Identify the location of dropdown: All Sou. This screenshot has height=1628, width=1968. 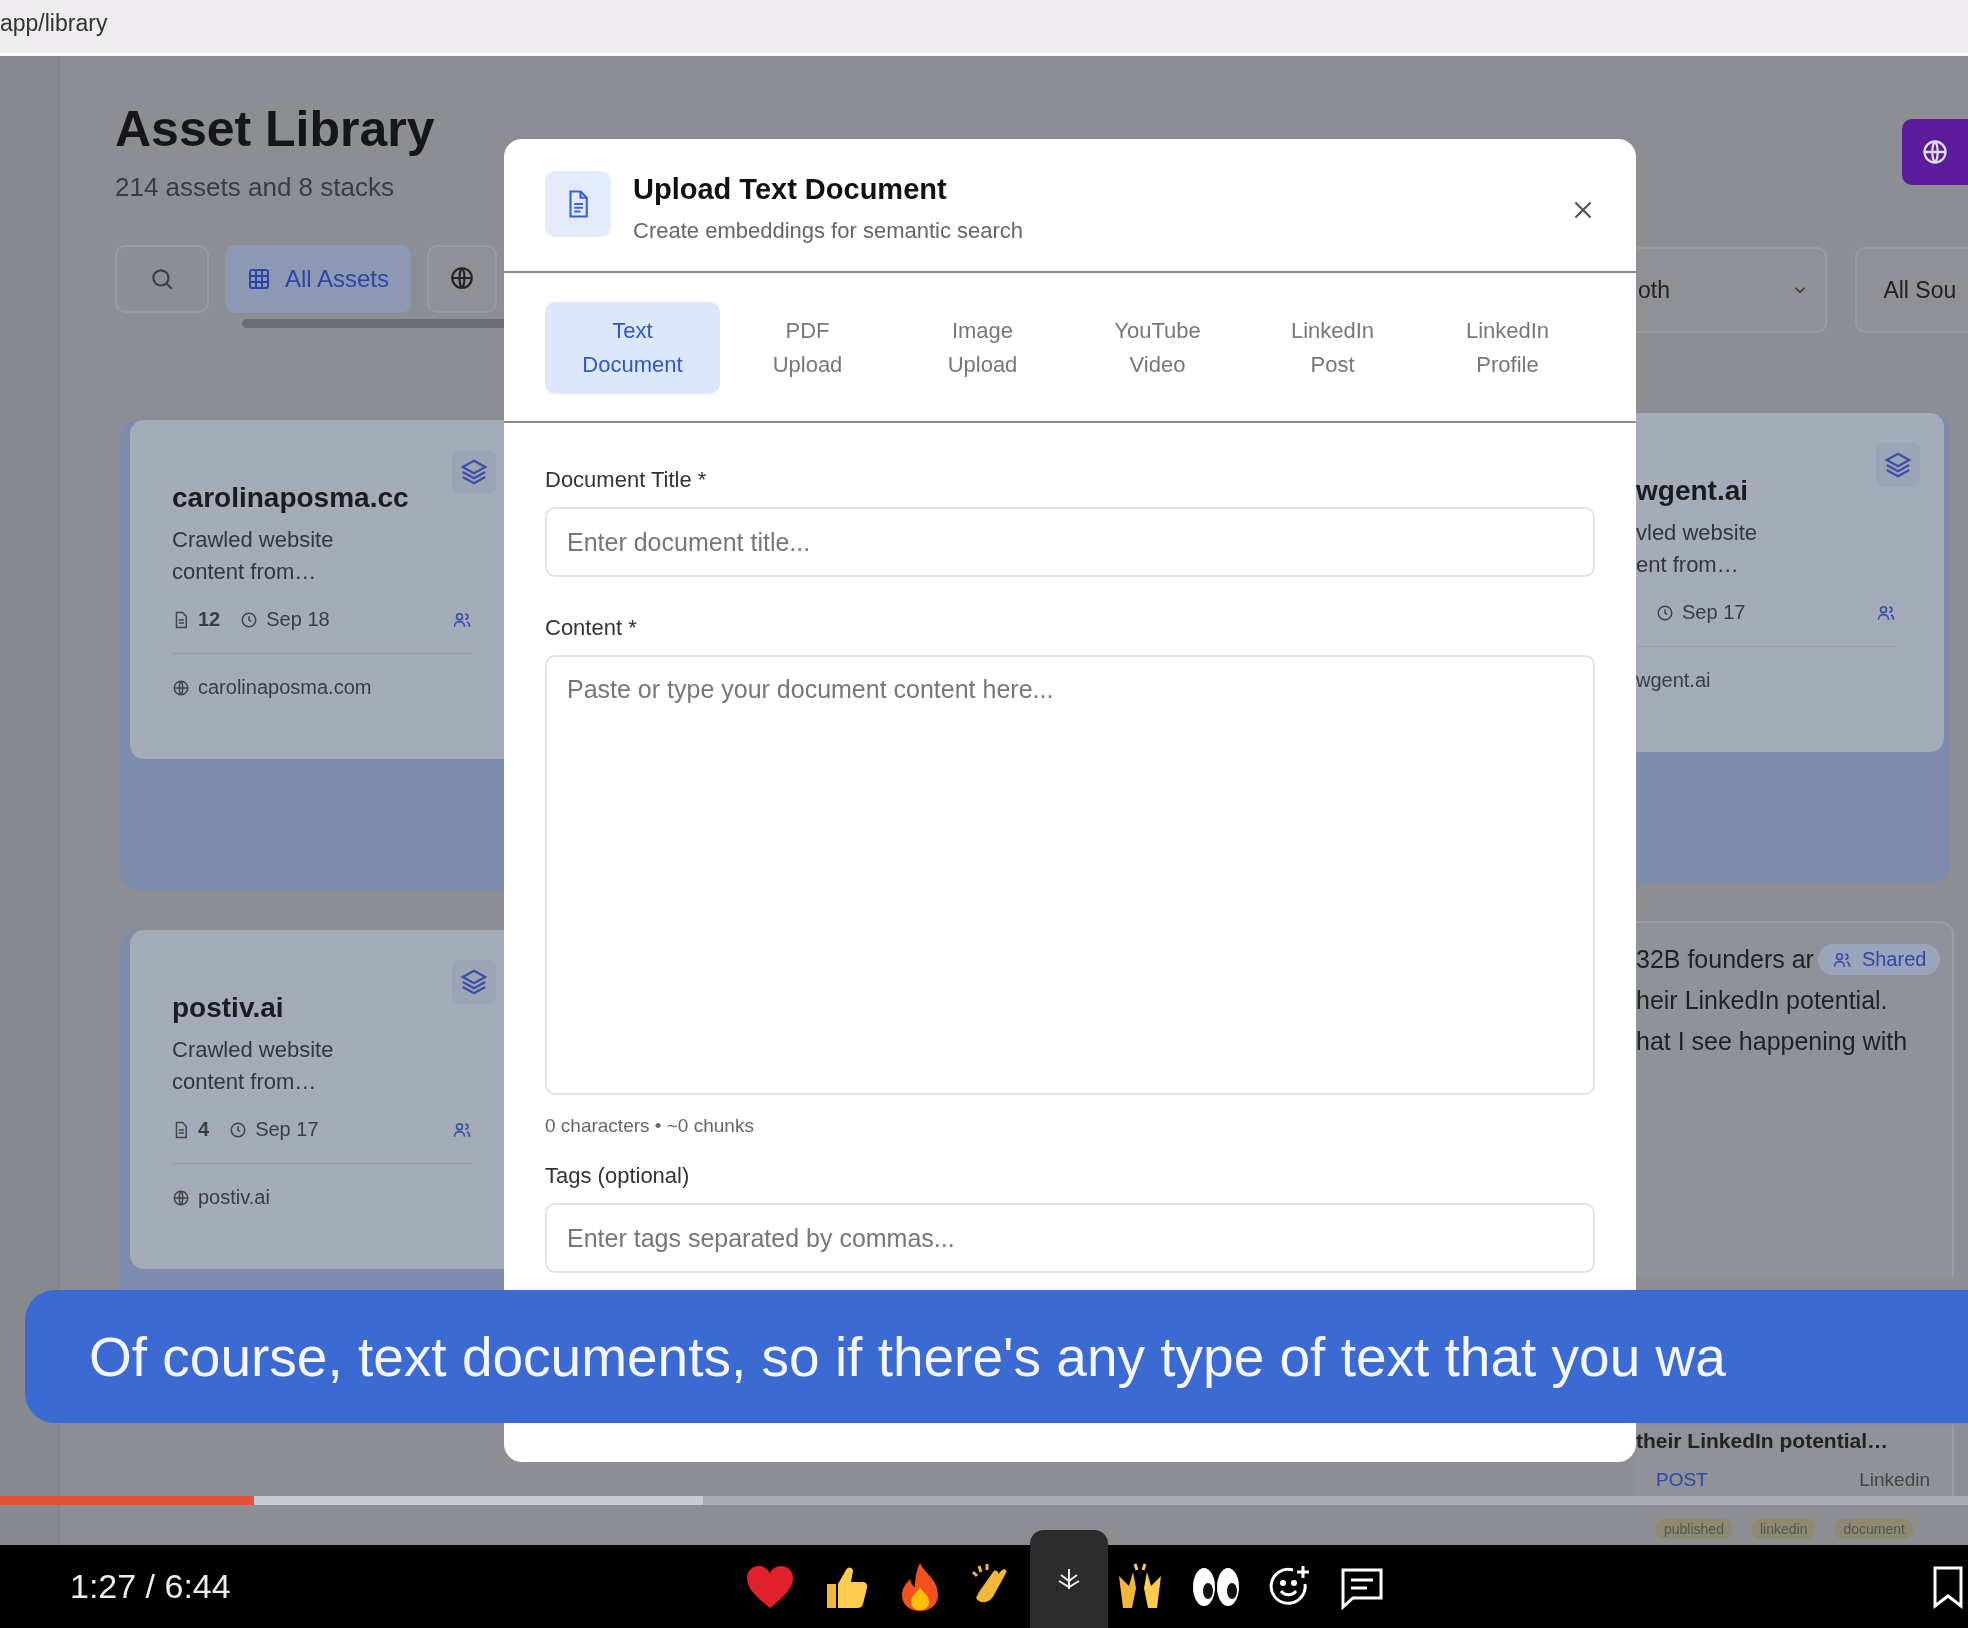
(1911, 290).